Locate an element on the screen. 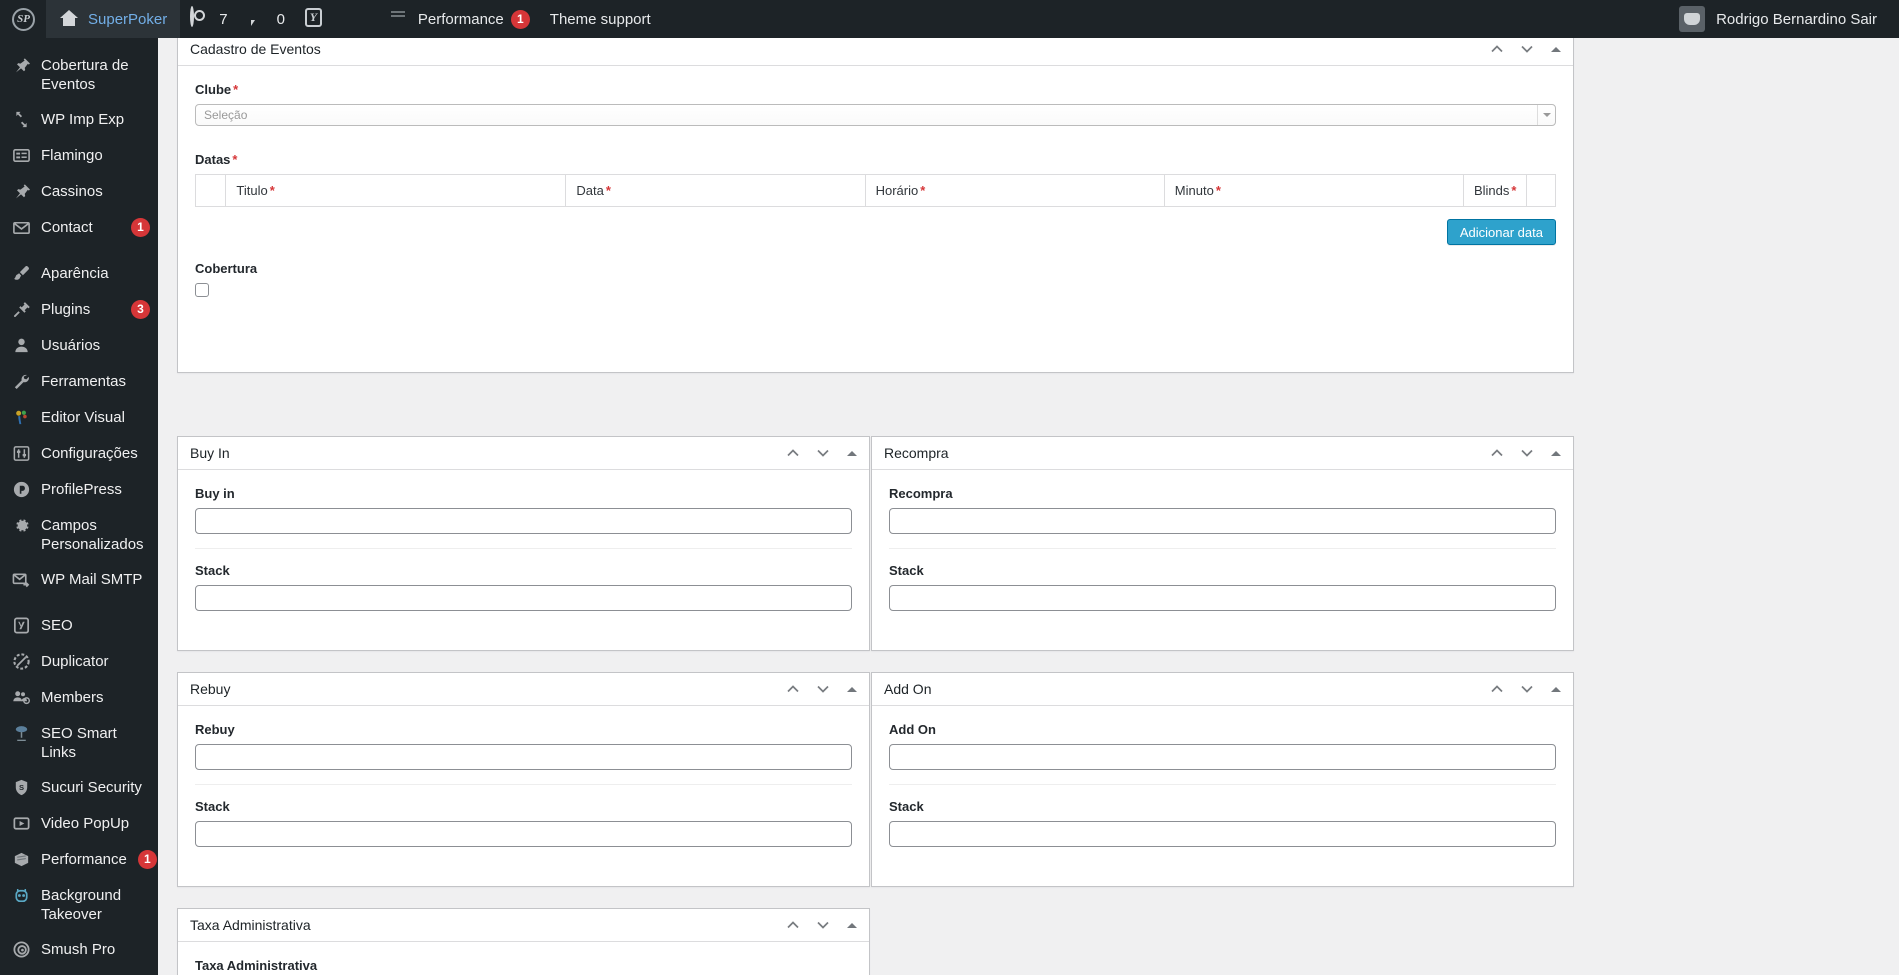 The height and width of the screenshot is (975, 1899). sidebar-item-plugins: Plugins 3 is located at coordinates (79, 310).